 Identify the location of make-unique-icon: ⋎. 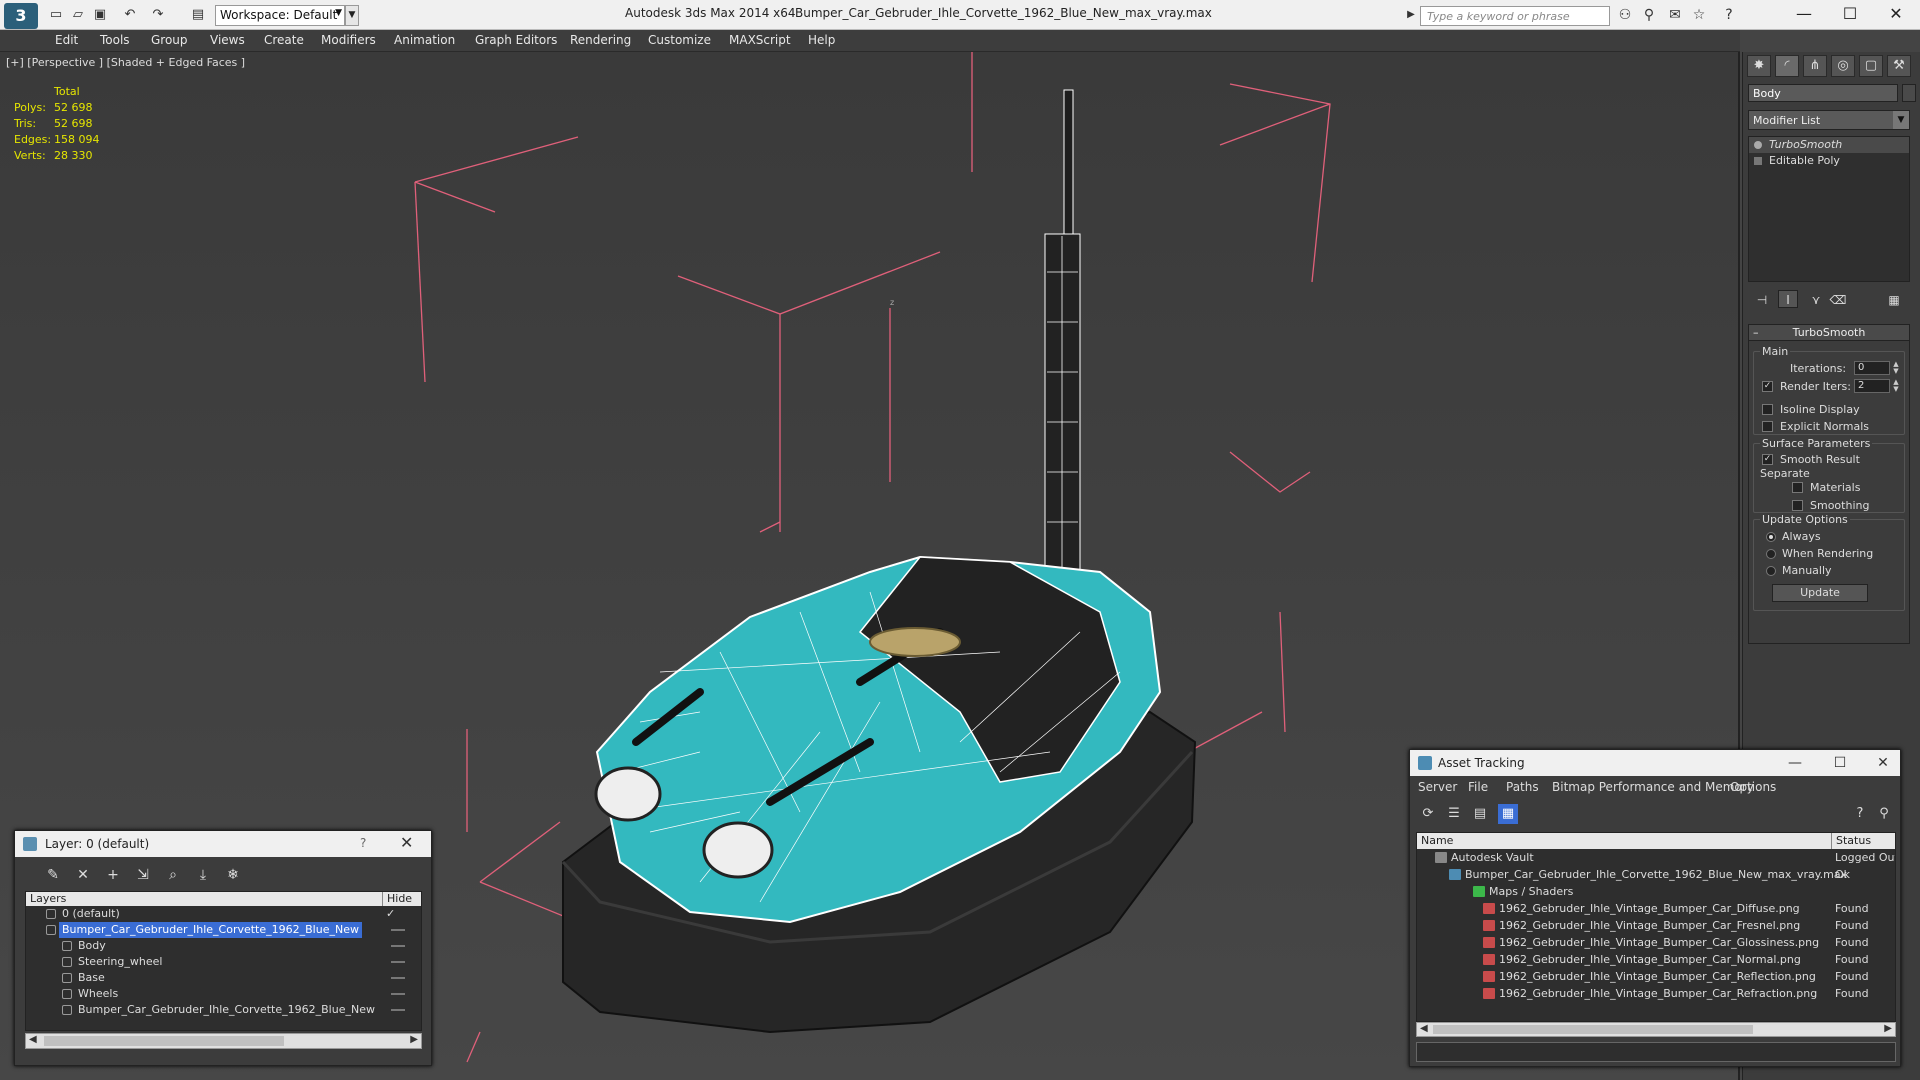
(1816, 299).